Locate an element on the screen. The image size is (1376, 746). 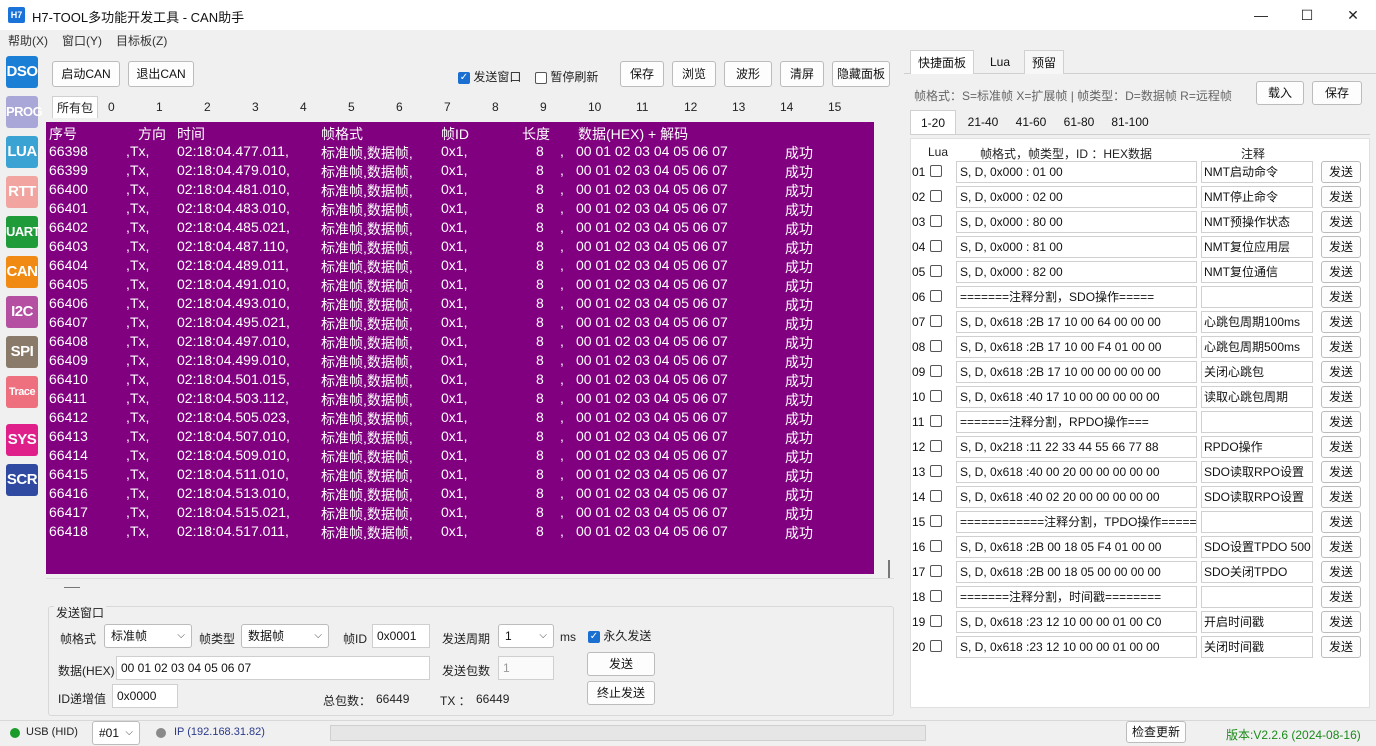
load-button: 载入 is located at coordinates (1280, 93).